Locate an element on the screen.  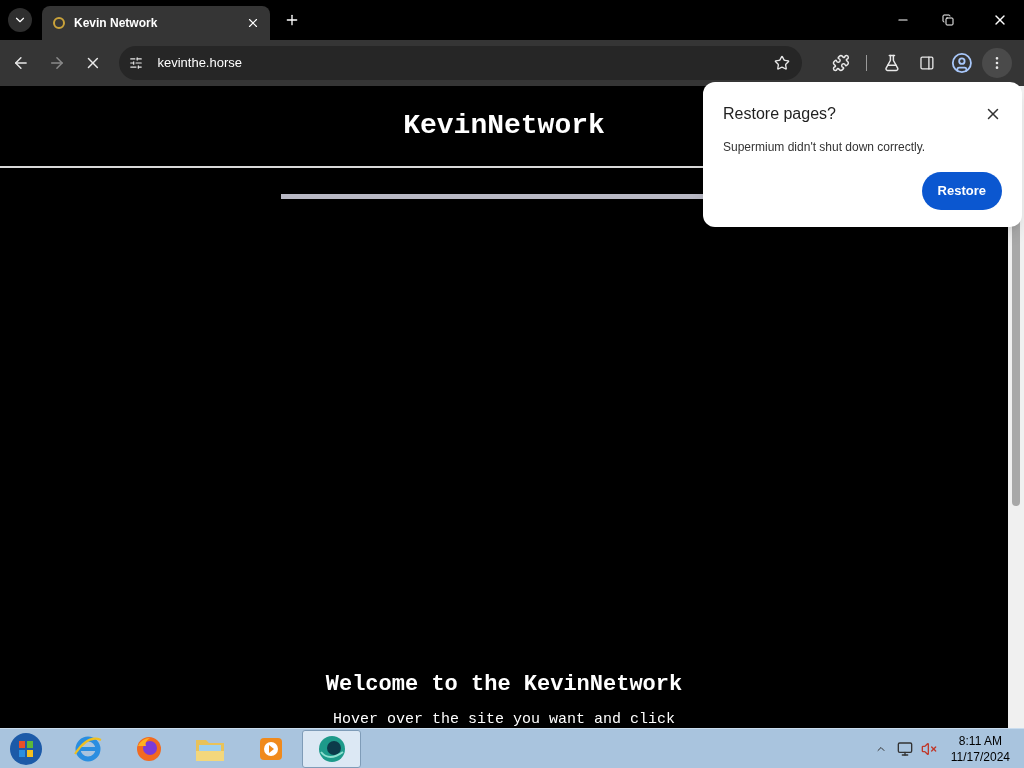
instruction-text: Hover over the site you want and click is located at coordinates (504, 720).